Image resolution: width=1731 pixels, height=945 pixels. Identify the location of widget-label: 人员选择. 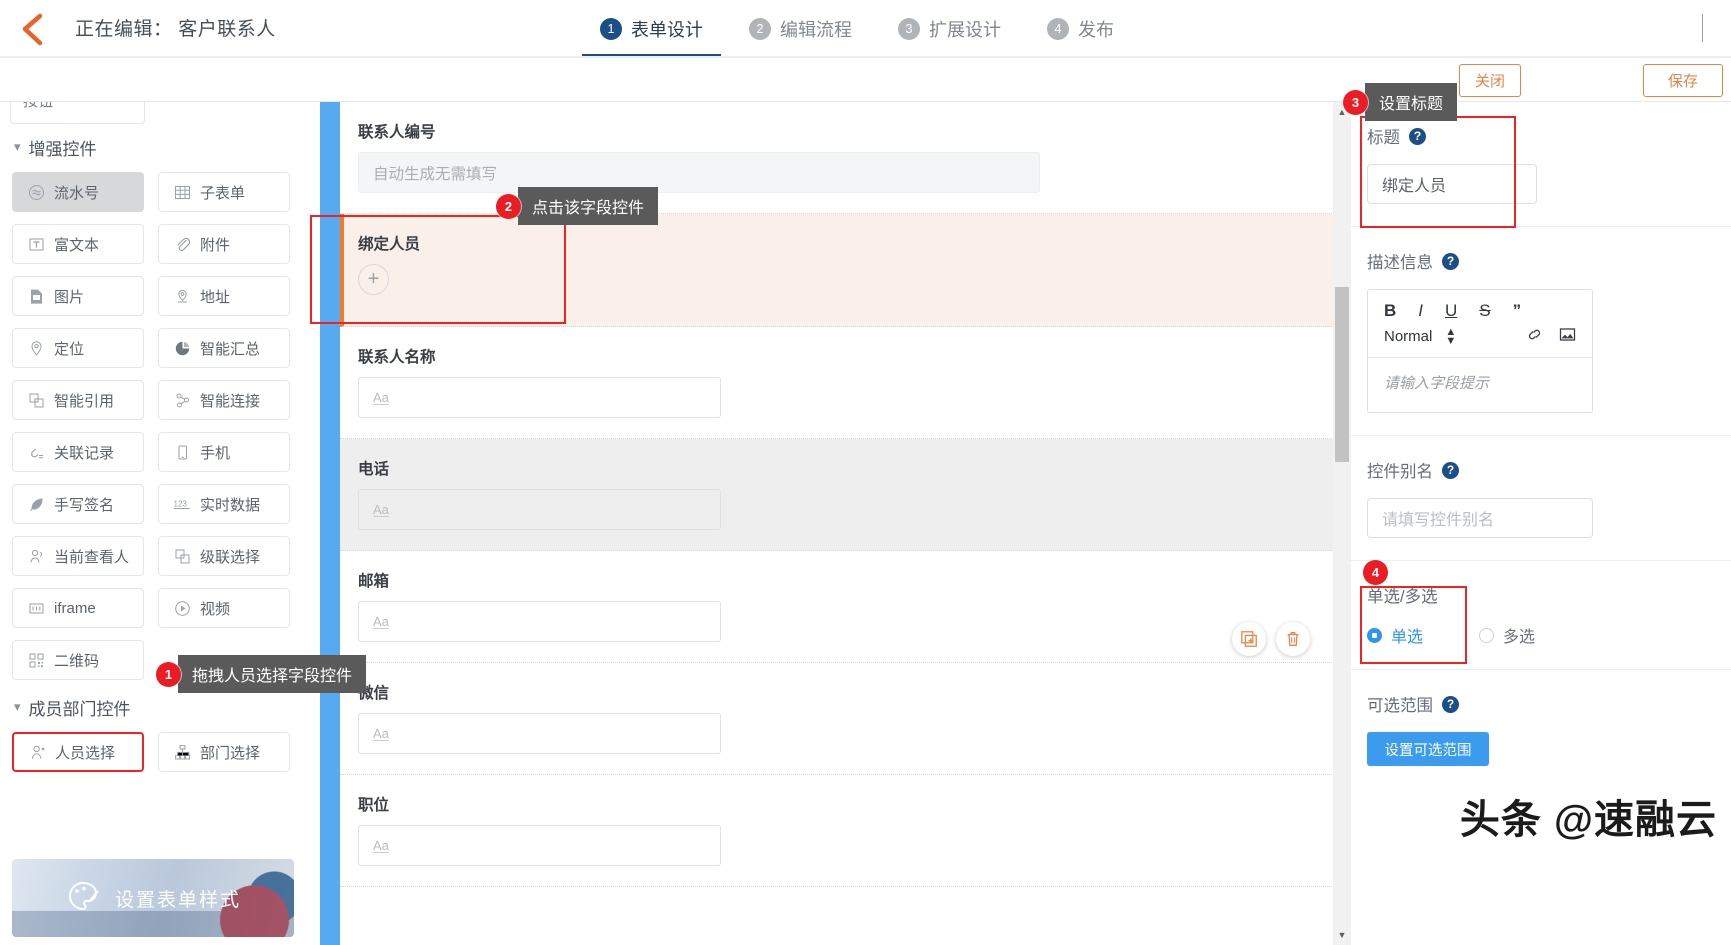
(85, 753).